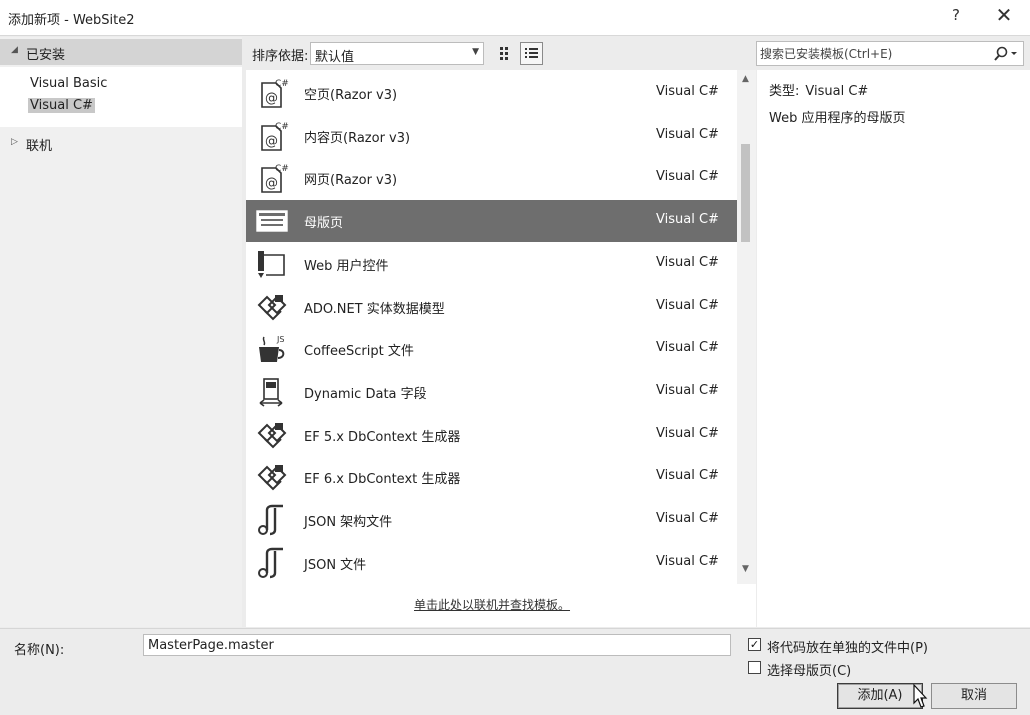 This screenshot has width=1030, height=715. Describe the element at coordinates (880, 696) in the screenshot. I see `add-button: 添加(A)` at that location.